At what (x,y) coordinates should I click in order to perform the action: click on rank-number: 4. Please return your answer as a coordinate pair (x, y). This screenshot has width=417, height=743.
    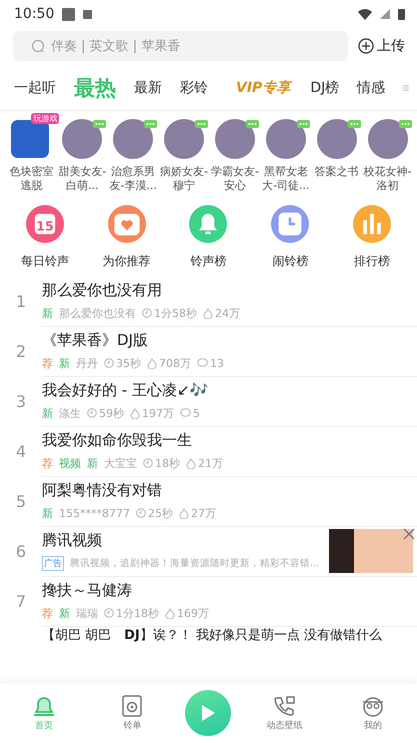
    Looking at the image, I should click on (21, 451).